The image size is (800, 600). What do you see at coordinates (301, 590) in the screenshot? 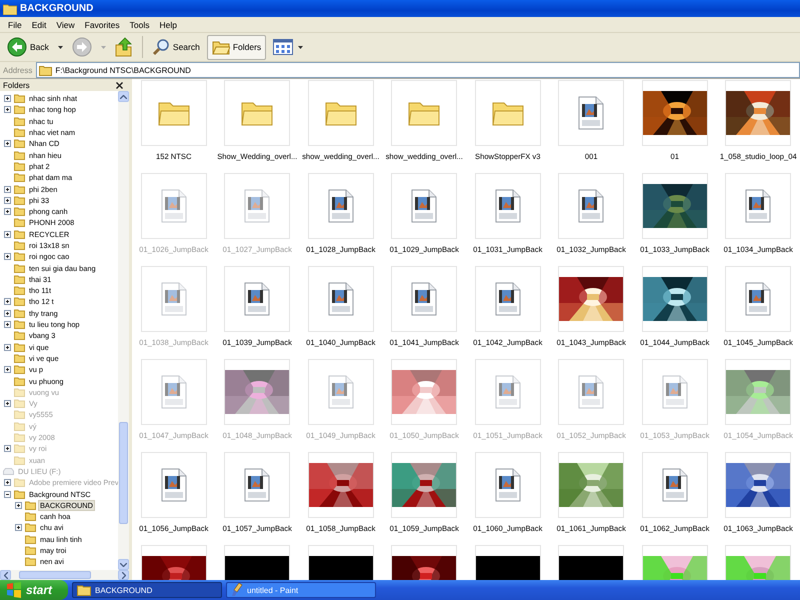
I see `taskbar-button: untitled - Paint` at bounding box center [301, 590].